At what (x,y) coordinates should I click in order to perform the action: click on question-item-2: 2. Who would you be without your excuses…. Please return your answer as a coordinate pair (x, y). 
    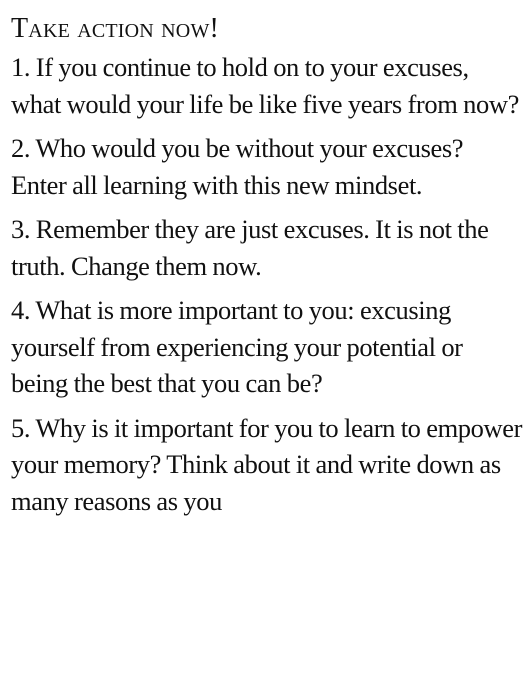
    Looking at the image, I should click on (237, 166).